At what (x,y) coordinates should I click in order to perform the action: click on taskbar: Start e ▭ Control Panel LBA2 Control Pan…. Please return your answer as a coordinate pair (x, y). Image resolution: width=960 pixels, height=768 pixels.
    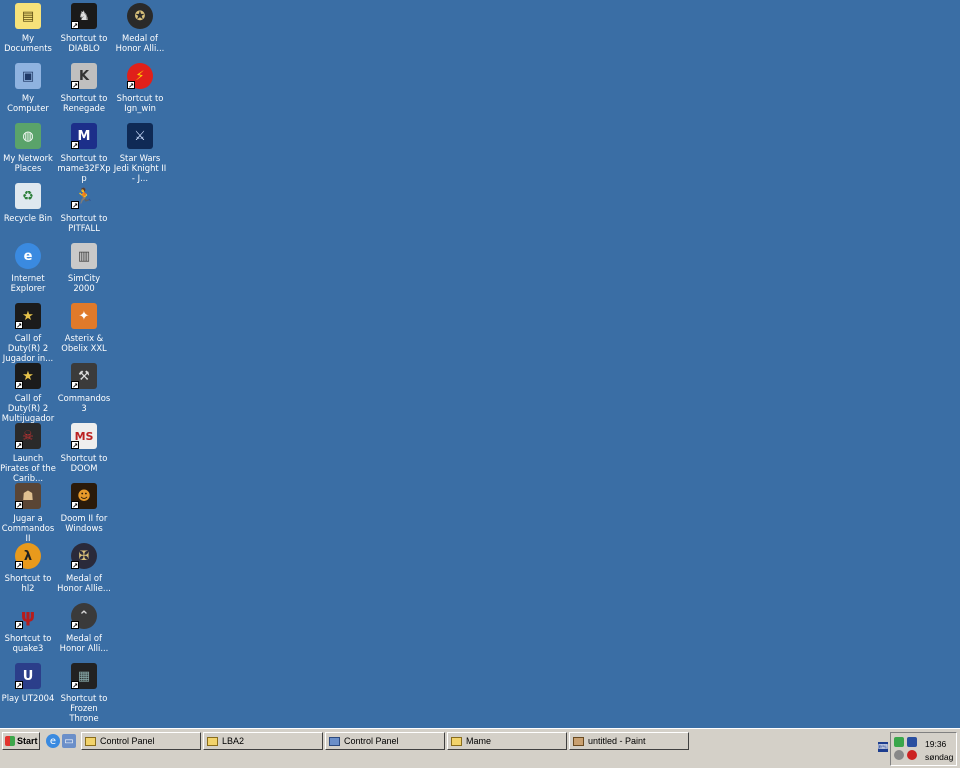
    Looking at the image, I should click on (480, 748).